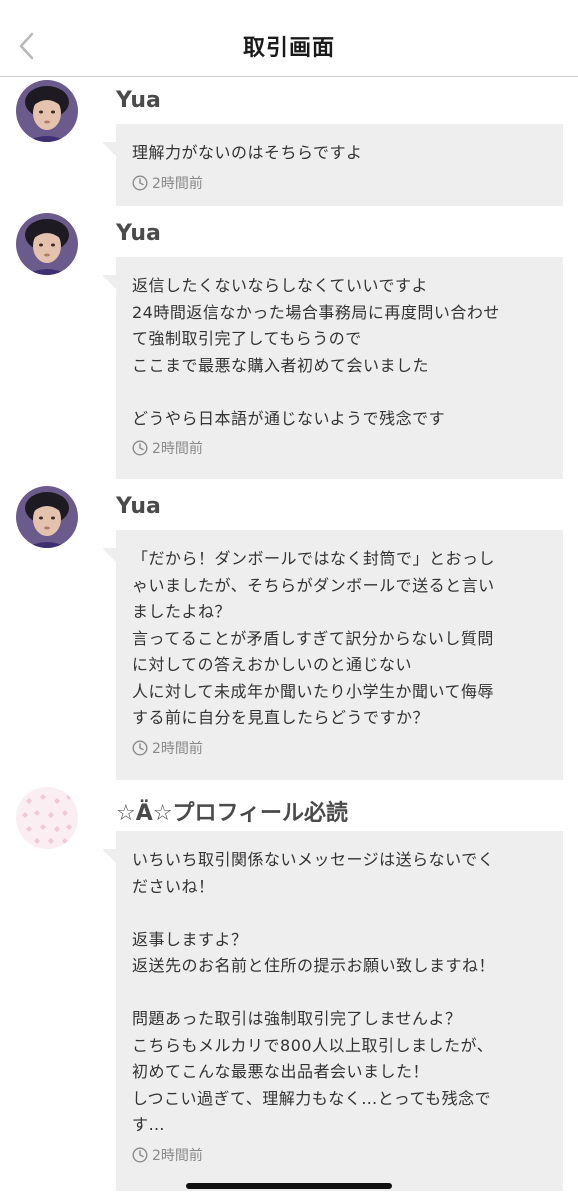  I want to click on message-line: に対しての答えおかしいのと通じない, so click(272, 664).